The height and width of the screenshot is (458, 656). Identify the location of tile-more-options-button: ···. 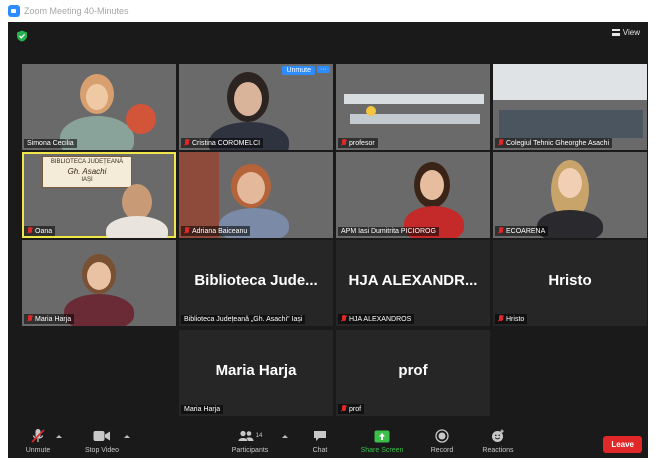
(323, 69).